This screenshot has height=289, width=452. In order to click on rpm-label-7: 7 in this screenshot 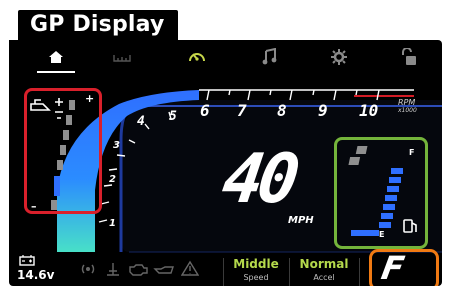, I will do `click(242, 110)`.